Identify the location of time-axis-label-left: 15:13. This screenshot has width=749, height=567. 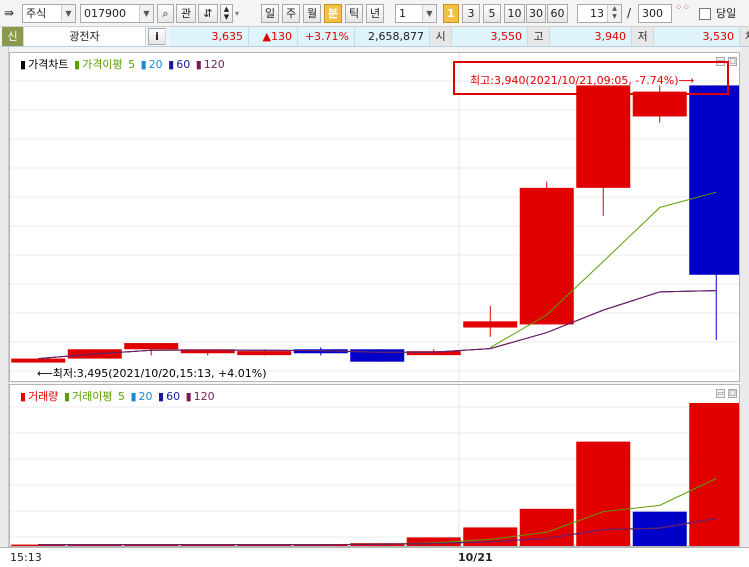
(26, 557).